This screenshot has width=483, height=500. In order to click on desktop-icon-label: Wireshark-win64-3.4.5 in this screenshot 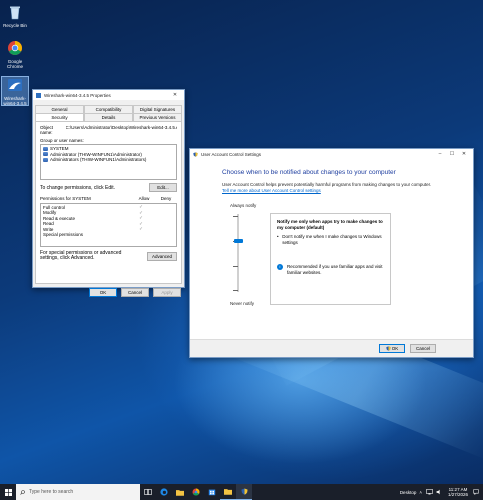, I will do `click(15, 101)`.